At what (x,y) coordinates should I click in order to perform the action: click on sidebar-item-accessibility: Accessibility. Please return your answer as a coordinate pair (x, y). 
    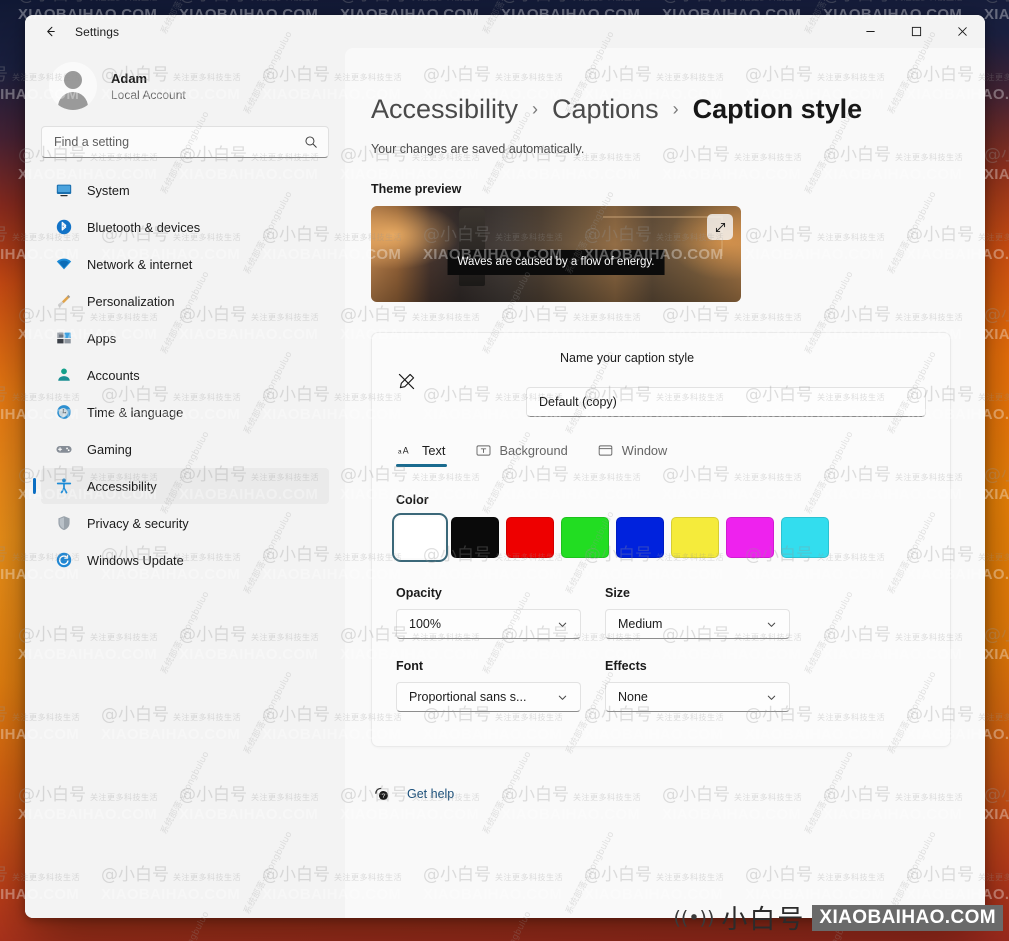
    Looking at the image, I should click on (185, 486).